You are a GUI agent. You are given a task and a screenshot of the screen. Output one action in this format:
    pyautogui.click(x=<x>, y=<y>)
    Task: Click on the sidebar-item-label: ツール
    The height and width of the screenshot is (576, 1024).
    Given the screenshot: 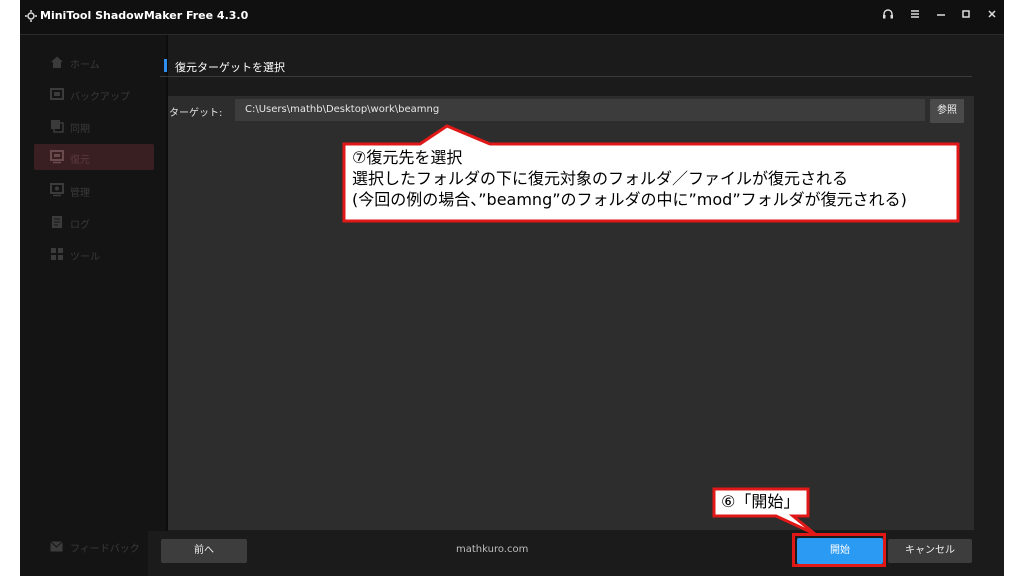 What is the action you would take?
    pyautogui.click(x=85, y=257)
    